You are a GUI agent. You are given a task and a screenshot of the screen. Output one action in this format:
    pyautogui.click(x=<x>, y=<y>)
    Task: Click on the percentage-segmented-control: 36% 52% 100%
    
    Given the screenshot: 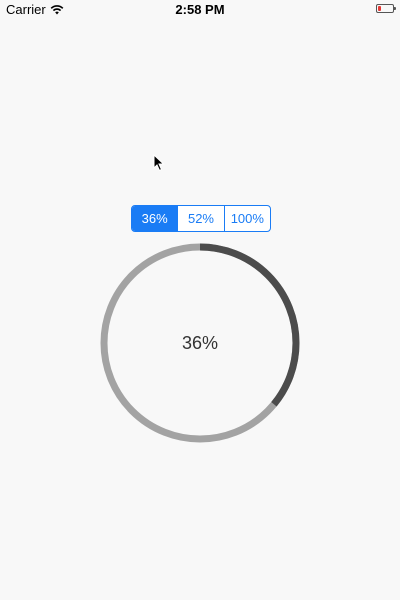 What is the action you would take?
    pyautogui.click(x=201, y=218)
    